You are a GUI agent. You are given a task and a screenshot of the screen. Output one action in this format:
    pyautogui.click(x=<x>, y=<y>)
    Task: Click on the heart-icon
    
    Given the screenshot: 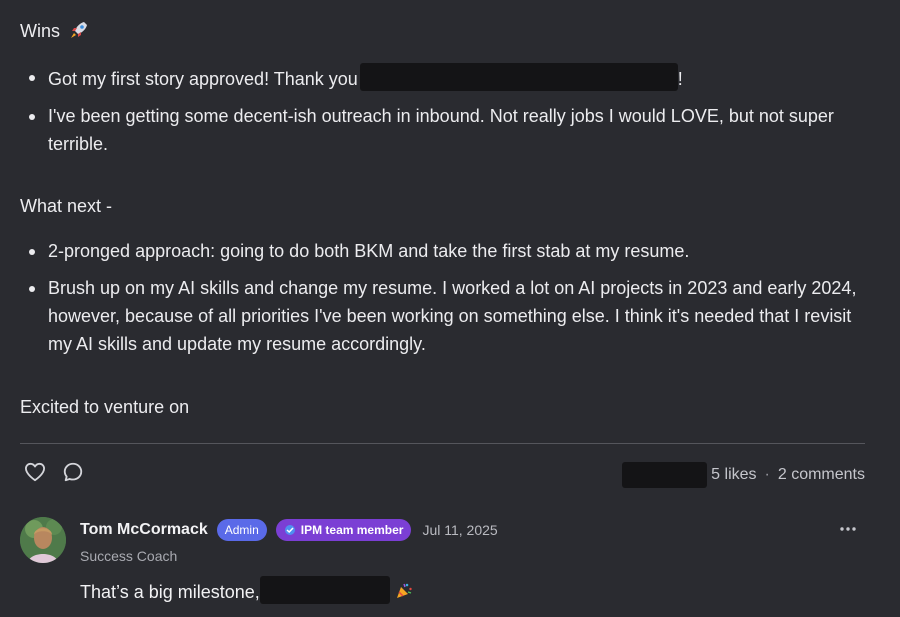 What is the action you would take?
    pyautogui.click(x=34, y=472)
    